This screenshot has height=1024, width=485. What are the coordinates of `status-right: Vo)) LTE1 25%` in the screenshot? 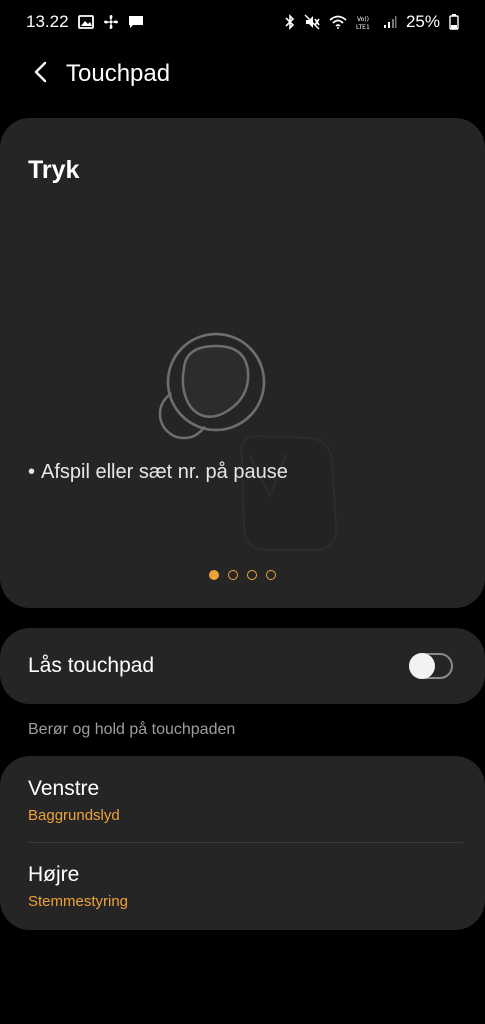 It's located at (372, 22).